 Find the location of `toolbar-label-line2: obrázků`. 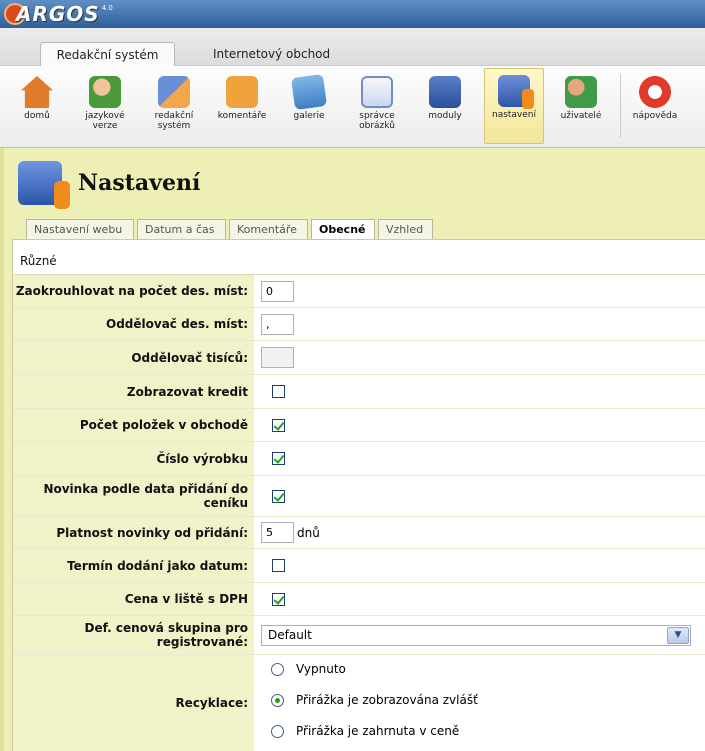

toolbar-label-line2: obrázků is located at coordinates (377, 126).